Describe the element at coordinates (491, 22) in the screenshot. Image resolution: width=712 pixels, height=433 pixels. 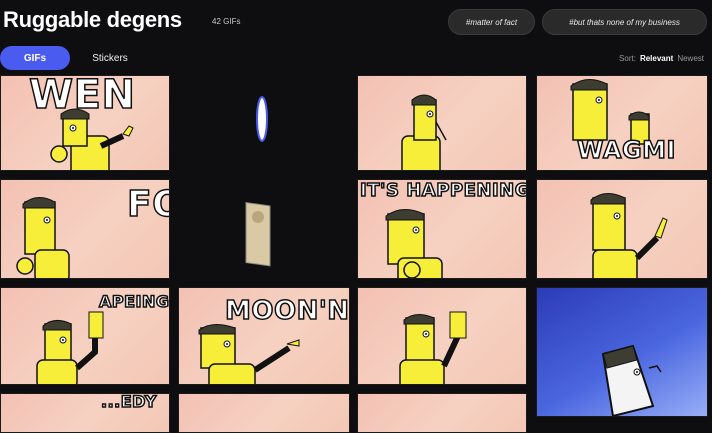
I see `tag-matter-of-fact: #matter of fact` at that location.